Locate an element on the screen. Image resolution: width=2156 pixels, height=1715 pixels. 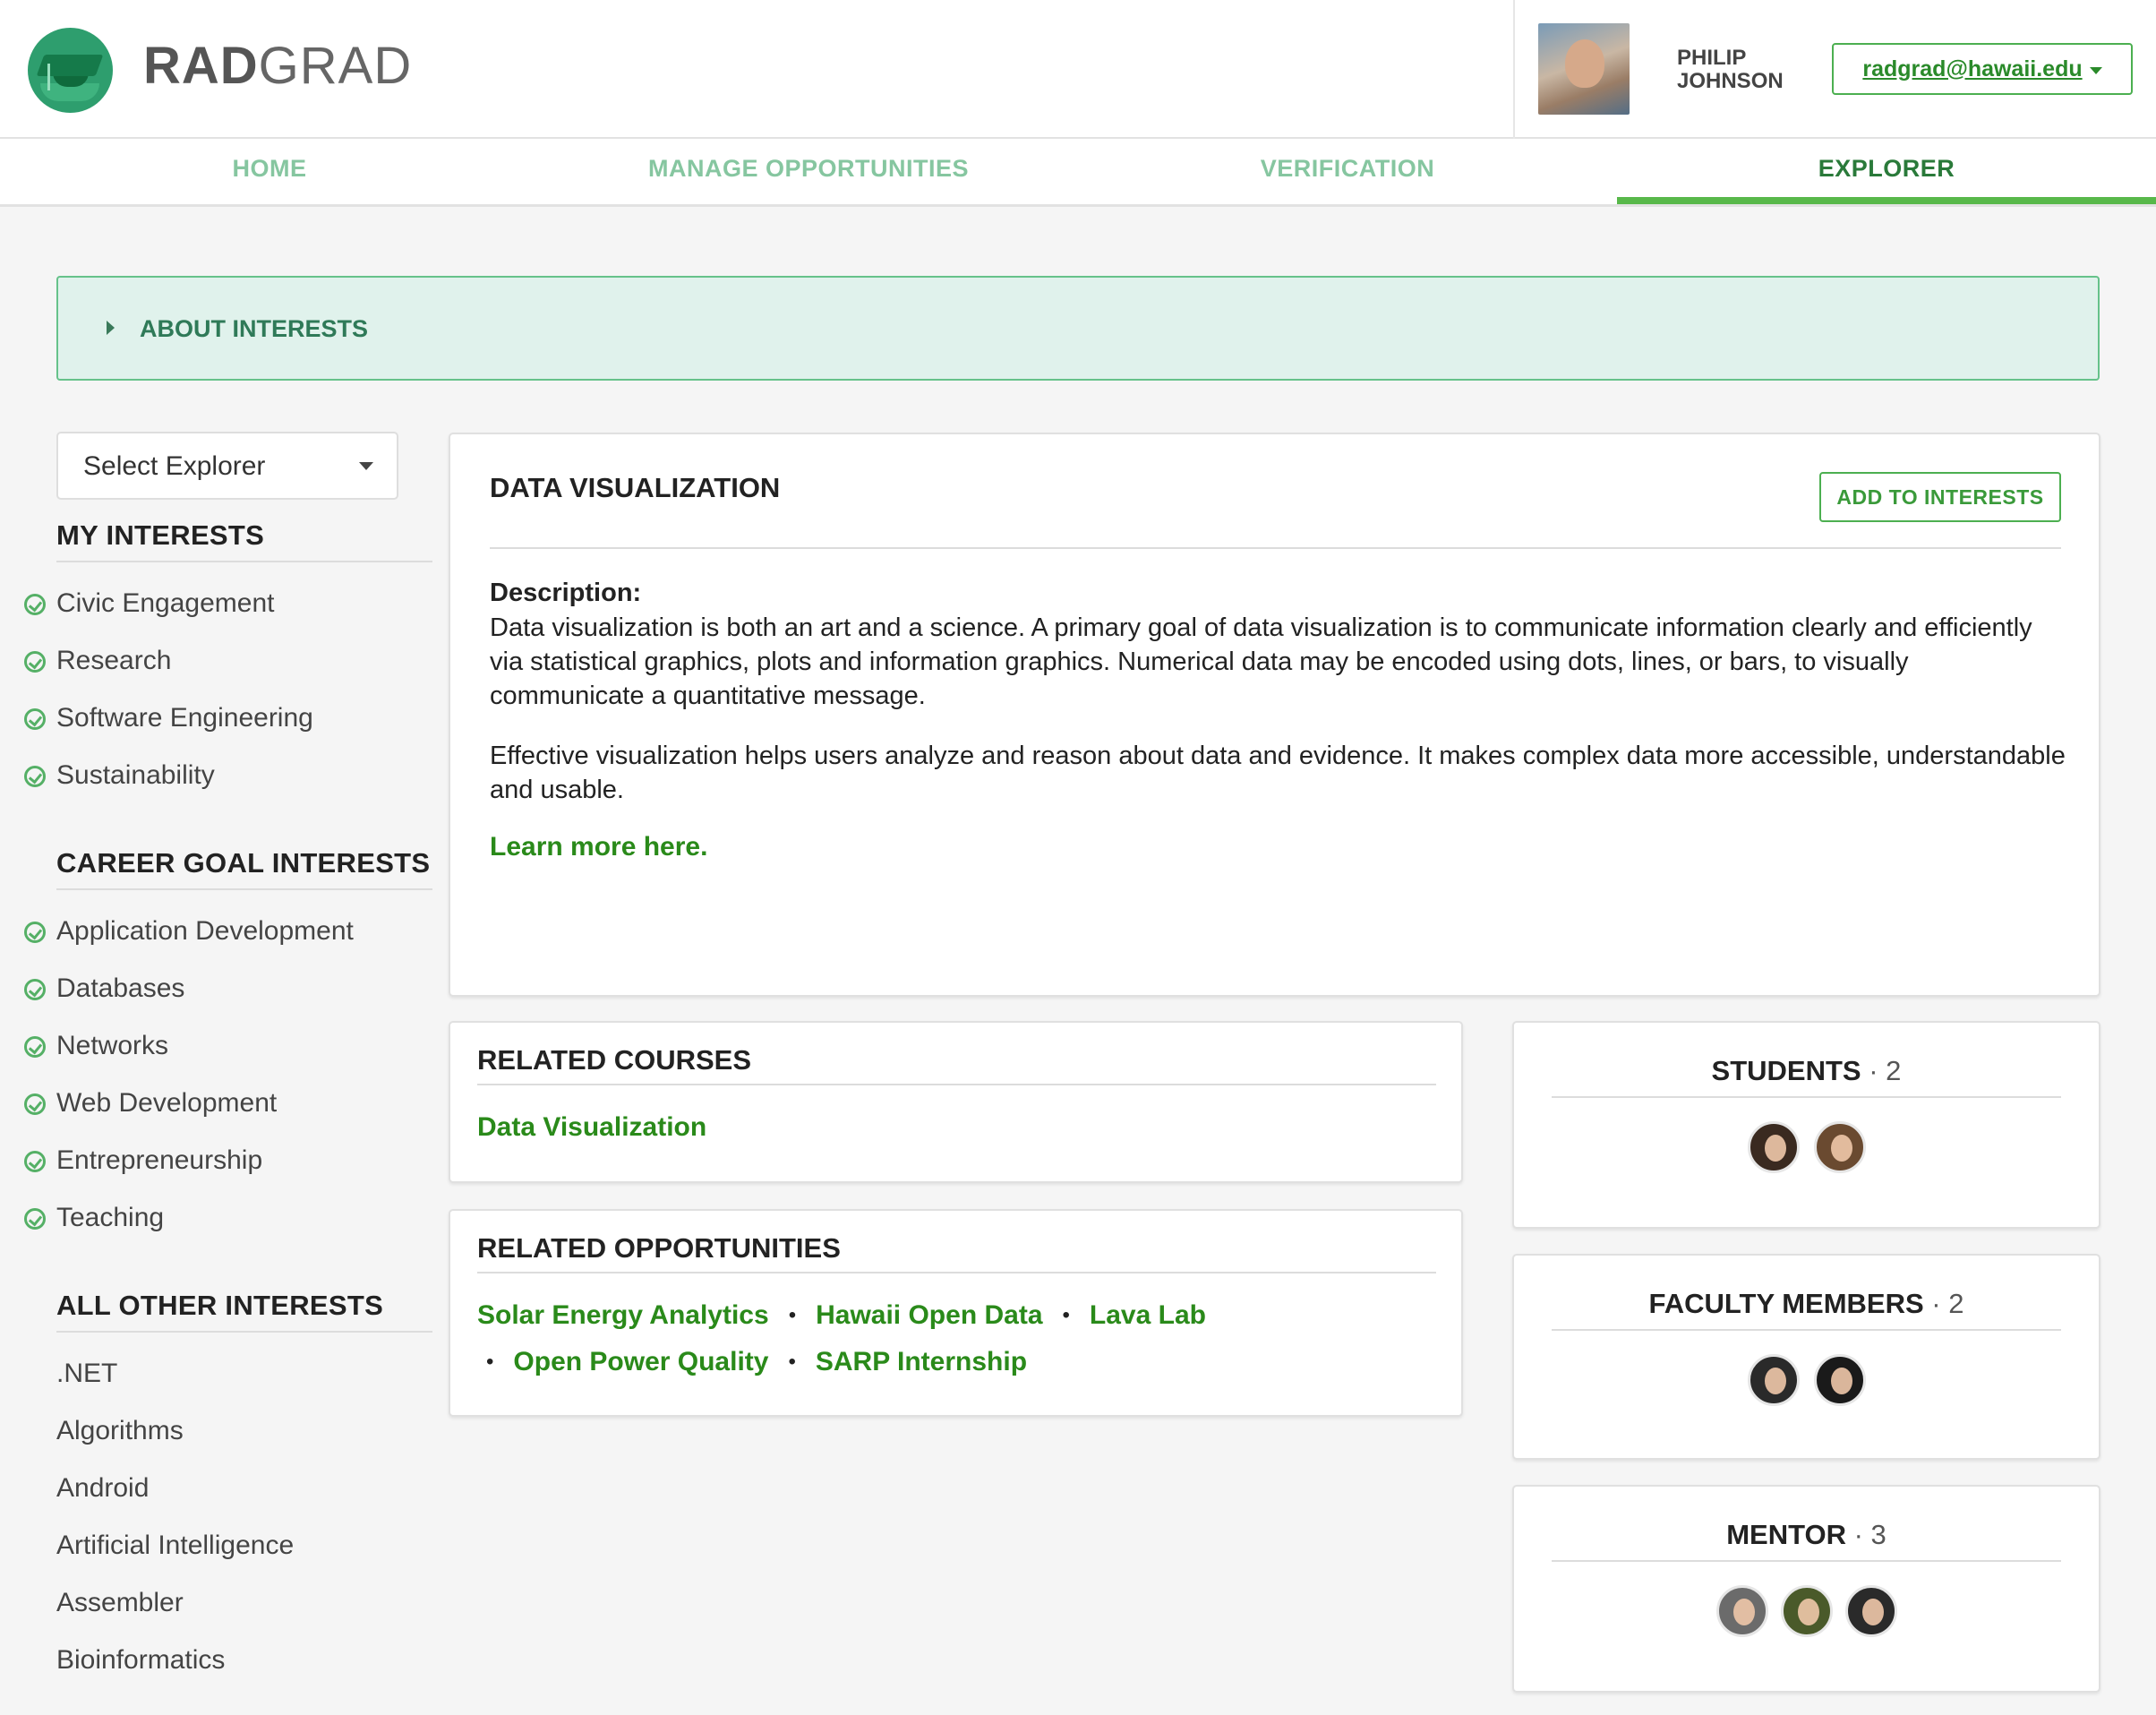
career-interest-item: Entrepreneurship is located at coordinates (228, 1160).